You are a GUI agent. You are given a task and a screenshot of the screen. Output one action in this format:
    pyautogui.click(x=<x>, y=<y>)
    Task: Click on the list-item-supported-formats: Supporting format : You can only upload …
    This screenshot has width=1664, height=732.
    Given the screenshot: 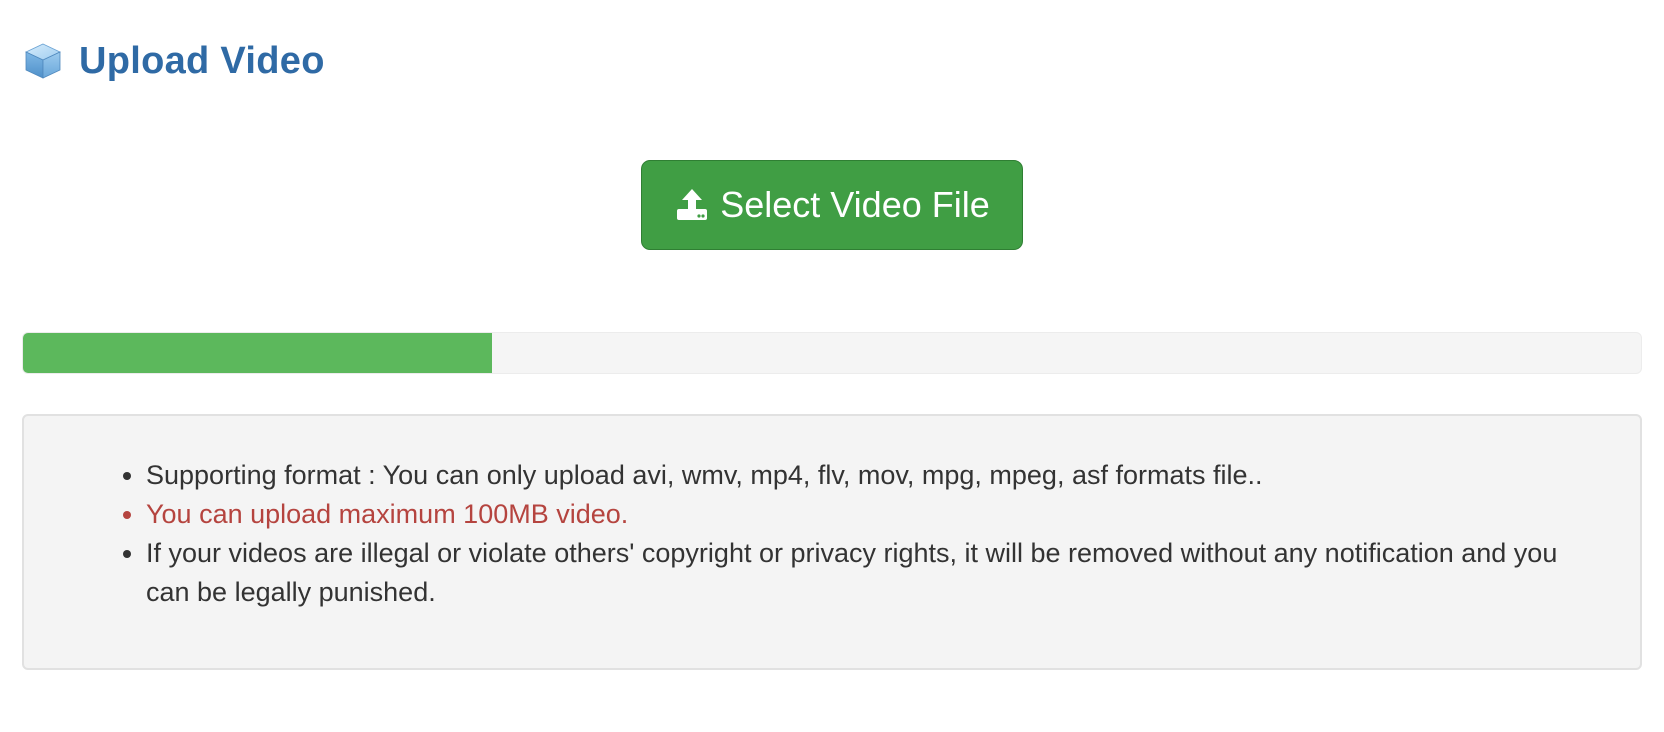 What is the action you would take?
    pyautogui.click(x=873, y=475)
    